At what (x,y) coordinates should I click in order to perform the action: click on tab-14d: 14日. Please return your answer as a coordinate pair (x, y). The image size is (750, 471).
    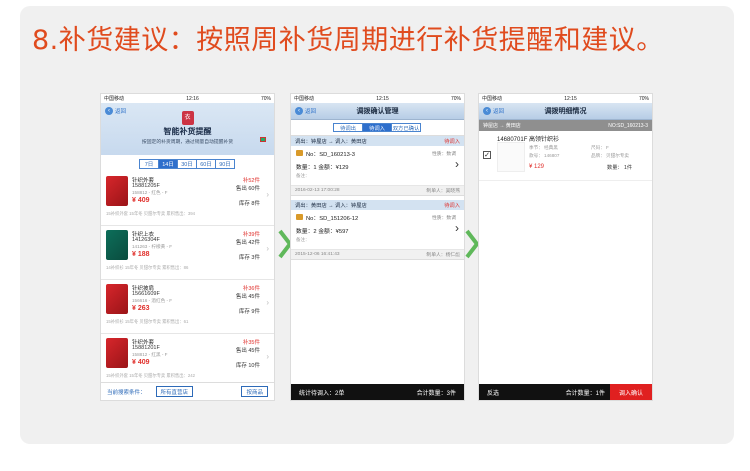
    Looking at the image, I should click on (168, 164).